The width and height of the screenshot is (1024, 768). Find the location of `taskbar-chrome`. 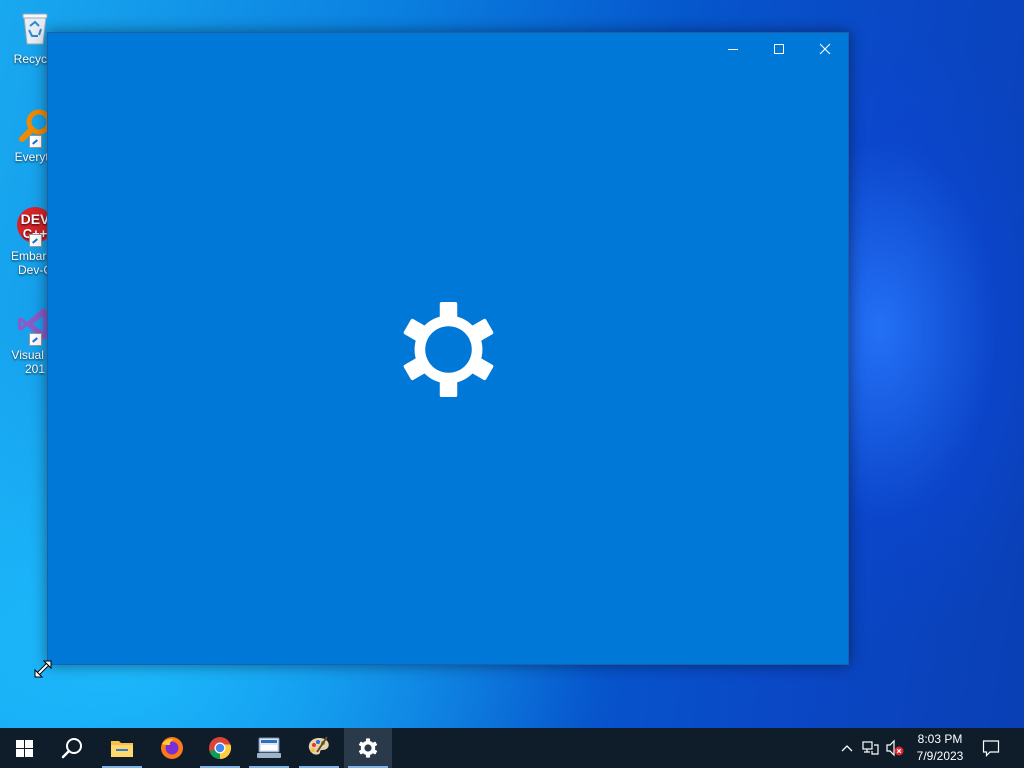

taskbar-chrome is located at coordinates (220, 748).